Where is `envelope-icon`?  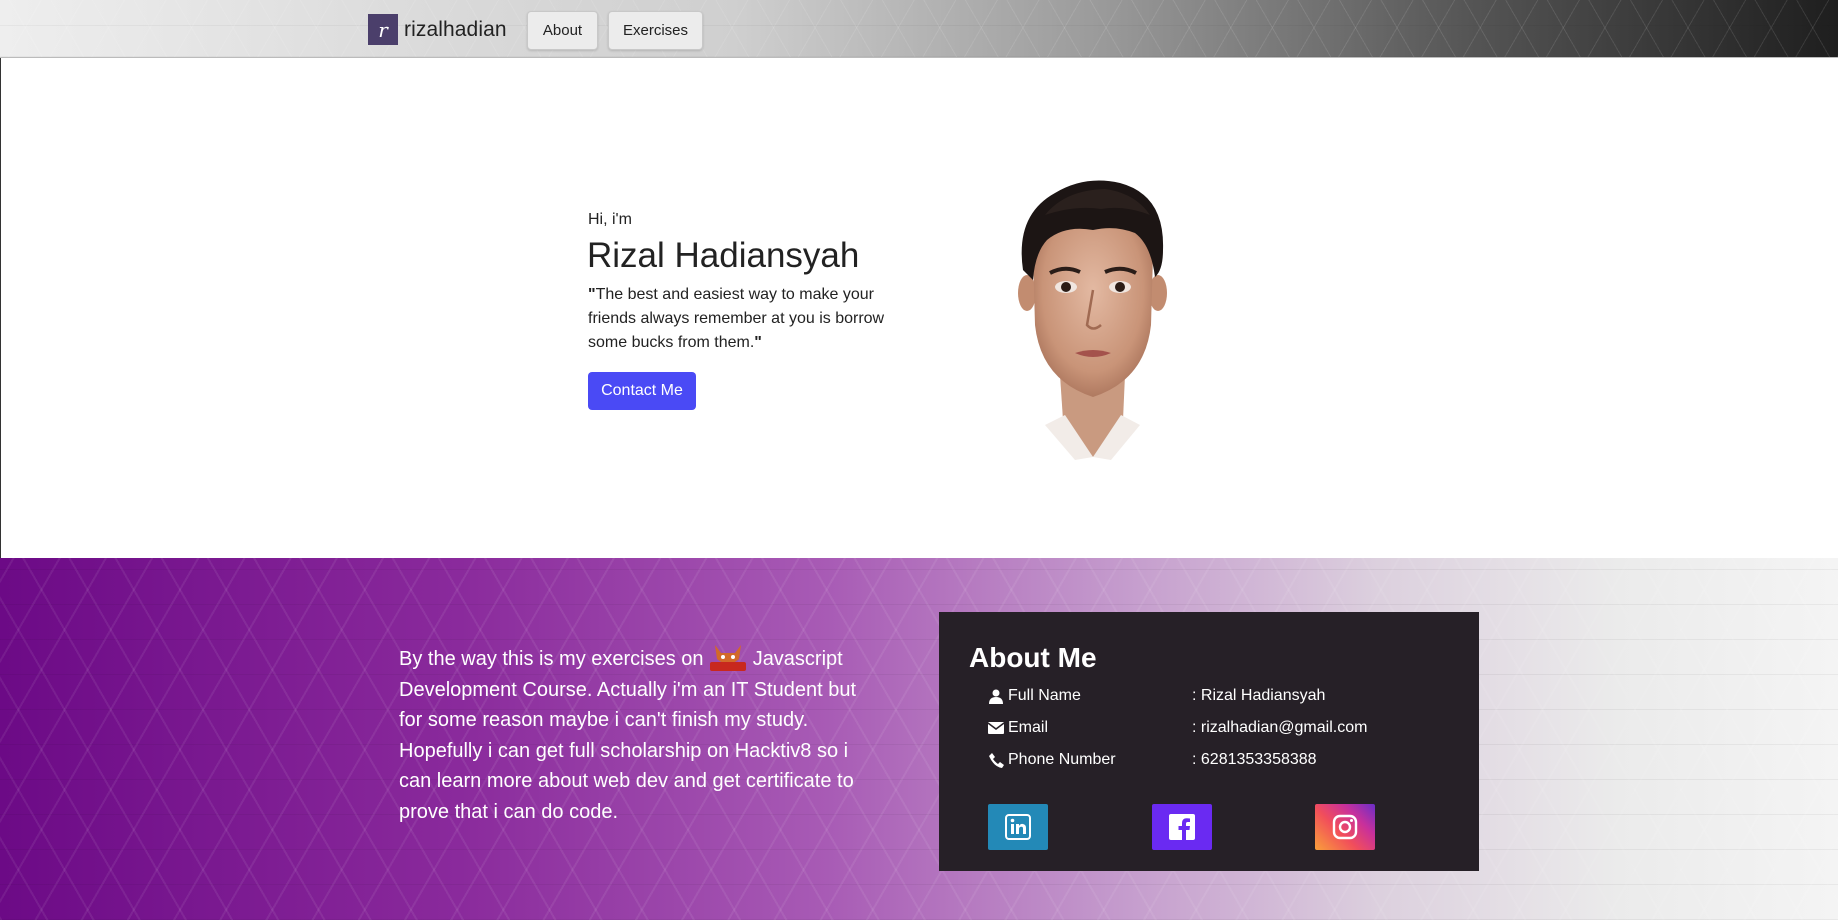
envelope-icon is located at coordinates (996, 728).